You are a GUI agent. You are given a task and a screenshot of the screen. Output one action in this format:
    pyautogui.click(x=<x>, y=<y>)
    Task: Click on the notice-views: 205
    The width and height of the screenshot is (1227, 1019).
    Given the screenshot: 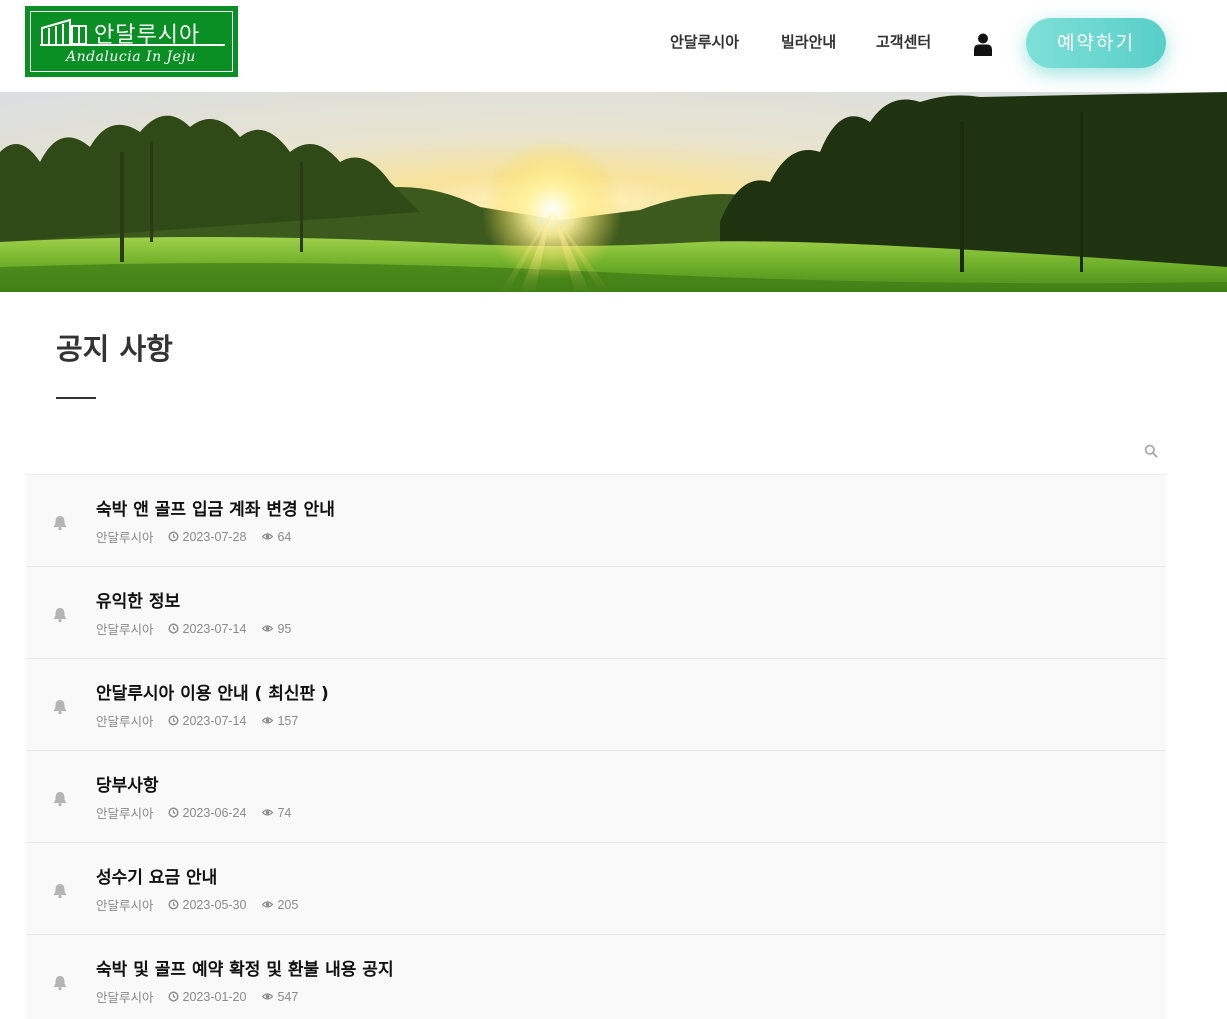 What is the action you would take?
    pyautogui.click(x=288, y=904)
    